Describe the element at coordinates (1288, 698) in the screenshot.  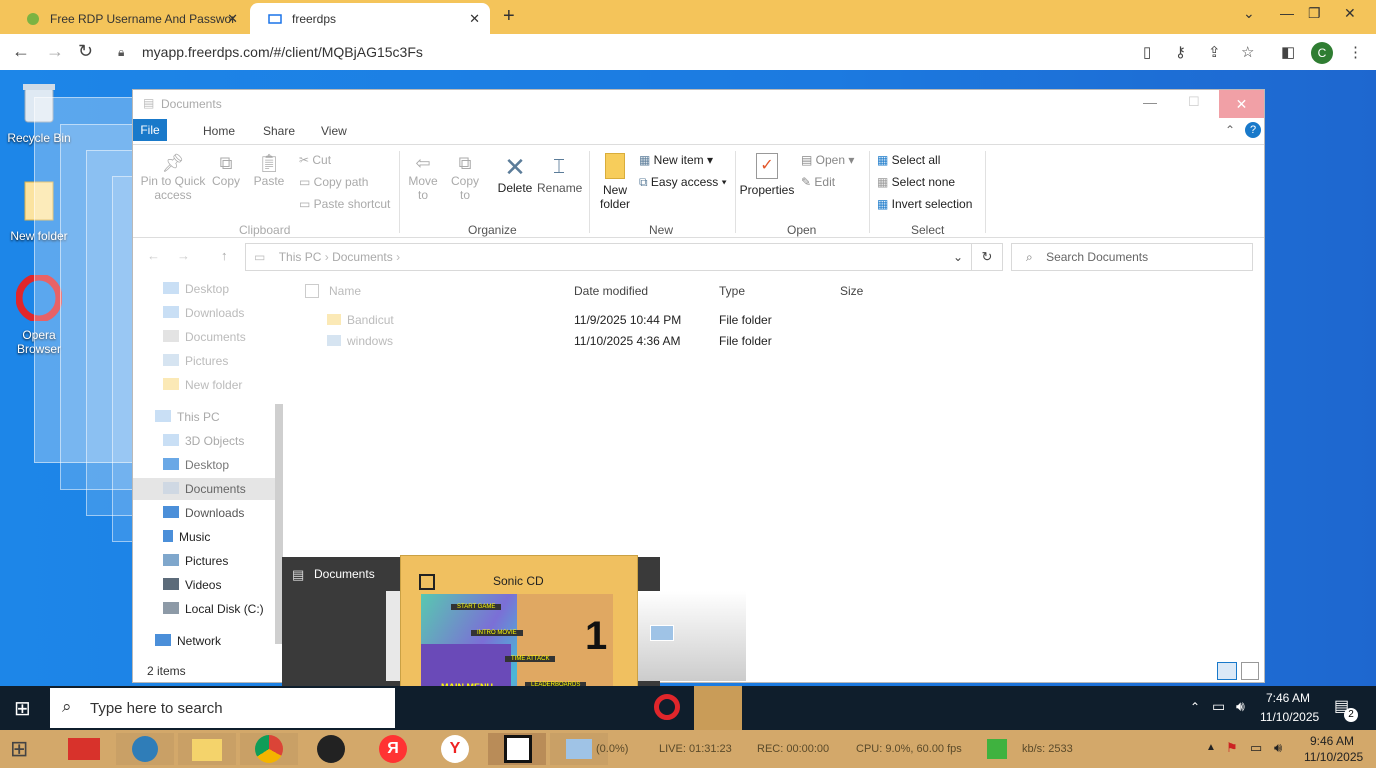
I see `taskbar-time: 7:46 AM` at that location.